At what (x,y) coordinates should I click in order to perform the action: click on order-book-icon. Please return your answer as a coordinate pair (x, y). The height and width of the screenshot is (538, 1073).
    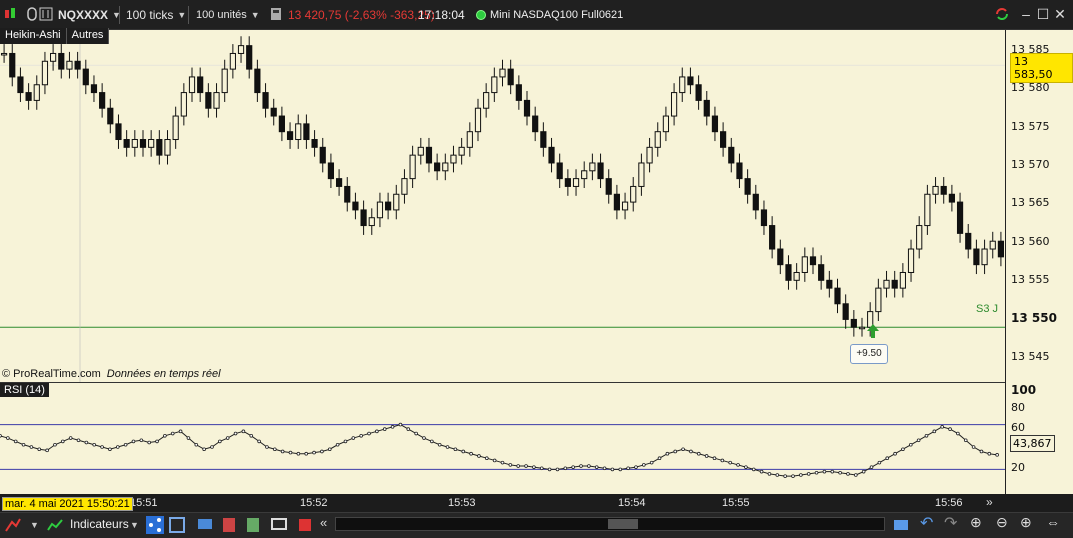
    Looking at the image, I should click on (229, 525).